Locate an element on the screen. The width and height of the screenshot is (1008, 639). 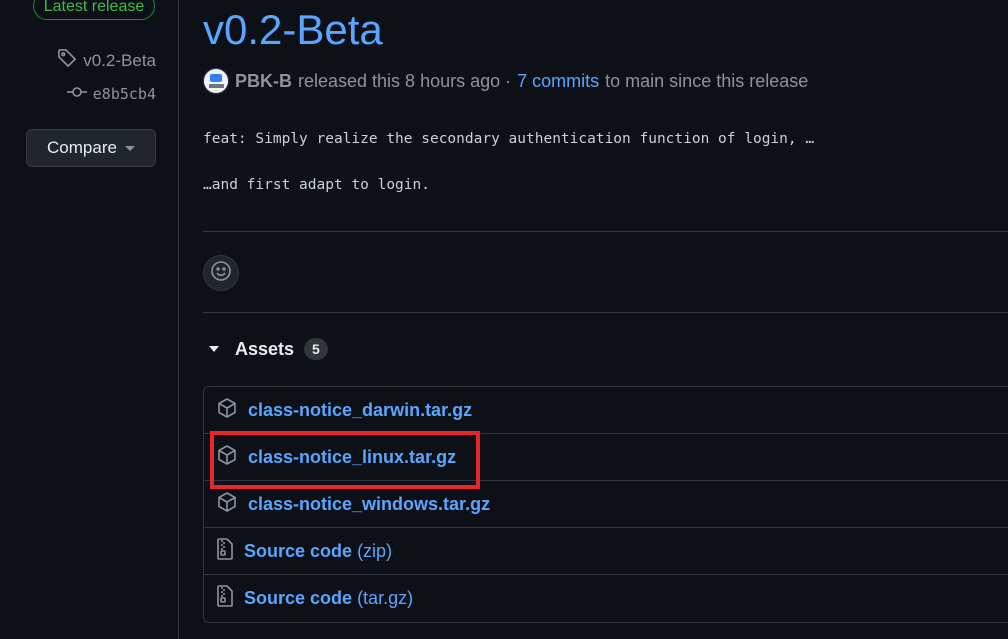
git-commit-icon is located at coordinates (76, 94).